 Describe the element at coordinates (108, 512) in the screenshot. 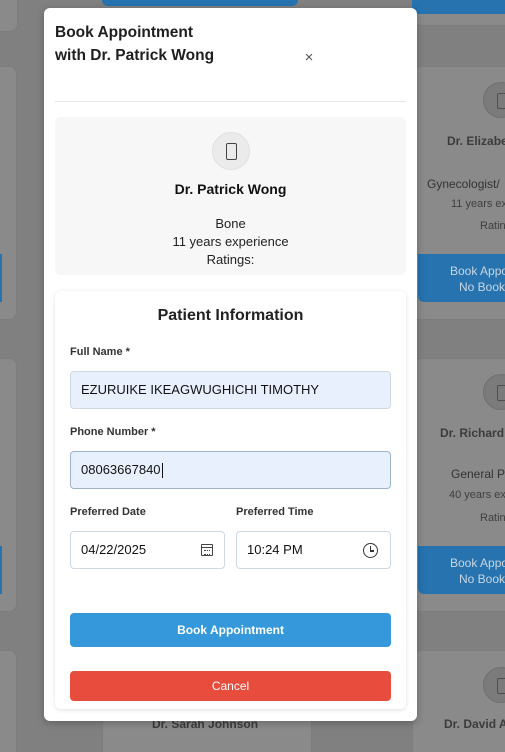

I see `preferred-date-label: Preferred Date` at that location.